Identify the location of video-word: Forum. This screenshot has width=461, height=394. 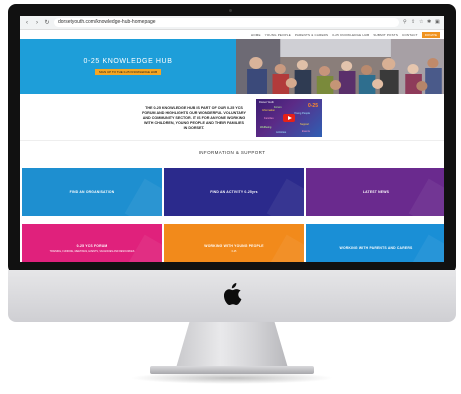
(278, 107).